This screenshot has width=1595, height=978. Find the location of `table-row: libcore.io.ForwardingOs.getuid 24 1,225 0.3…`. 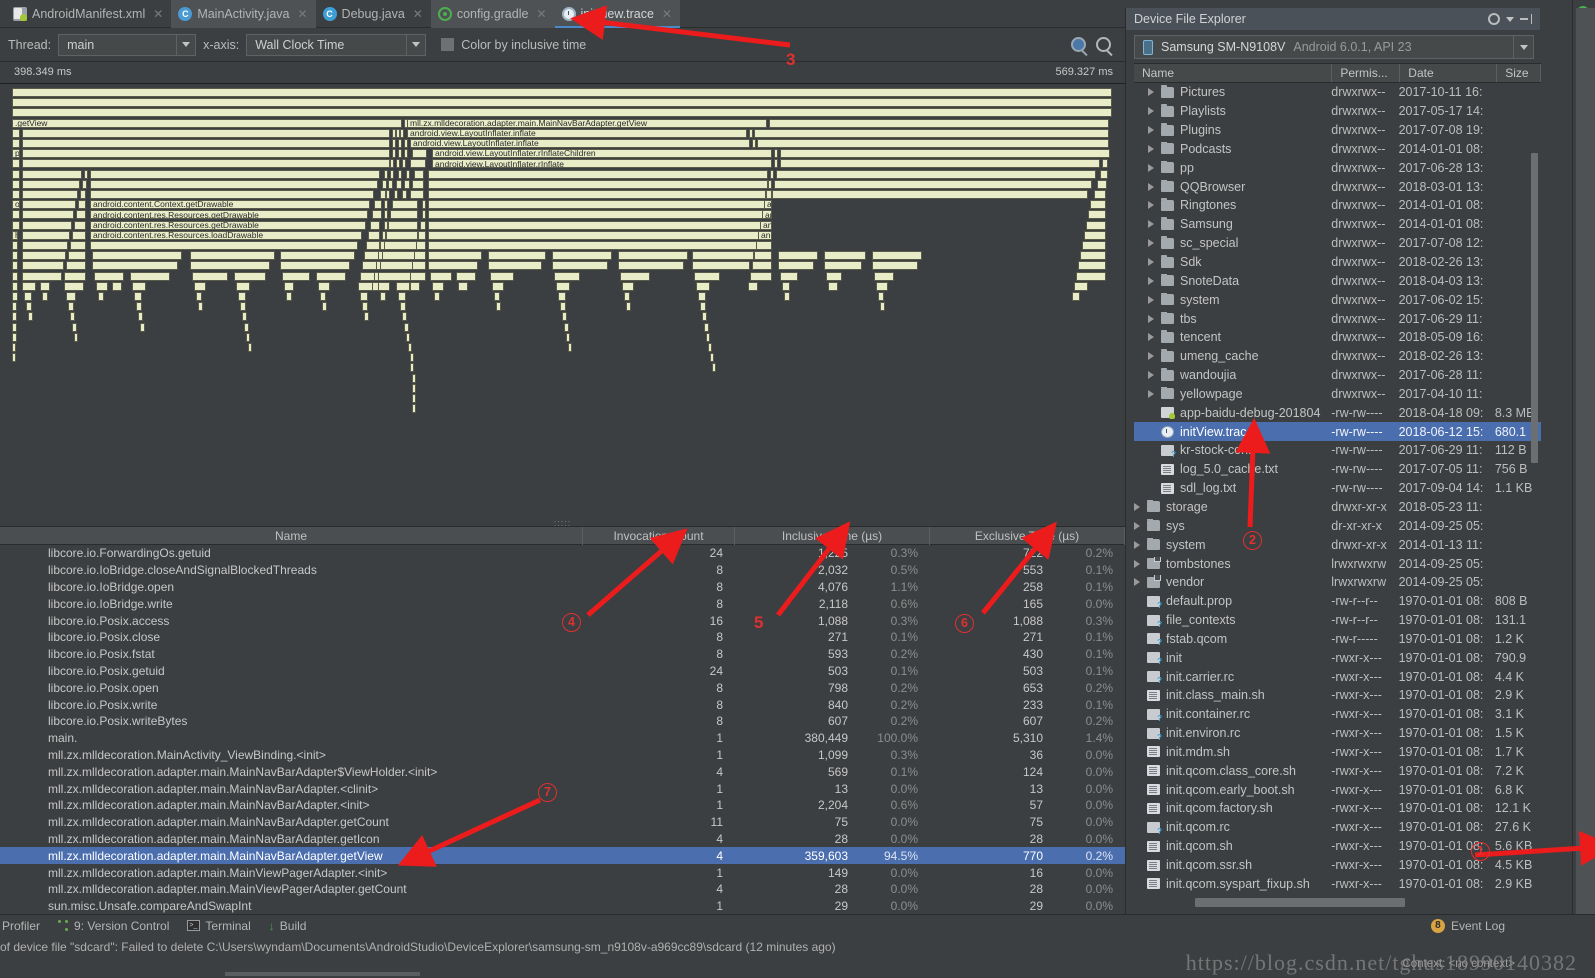

table-row: libcore.io.ForwardingOs.getuid 24 1,225 0.3… is located at coordinates (562, 553).